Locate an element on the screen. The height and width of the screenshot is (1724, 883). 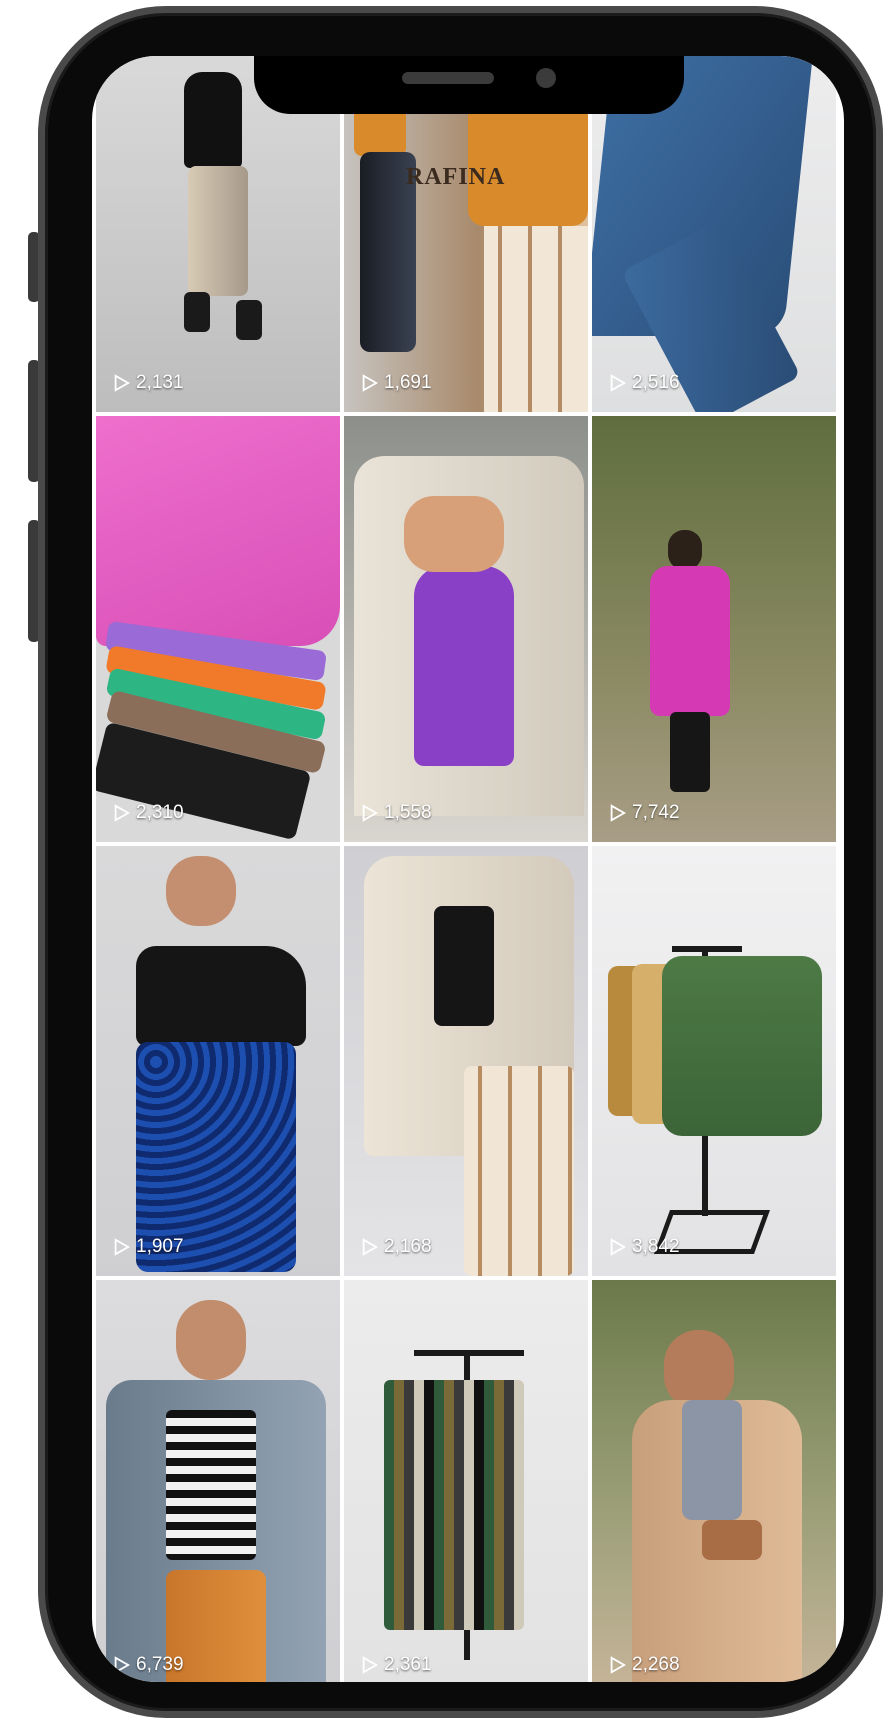
video-tile: 3,842 is located at coordinates (714, 1061).